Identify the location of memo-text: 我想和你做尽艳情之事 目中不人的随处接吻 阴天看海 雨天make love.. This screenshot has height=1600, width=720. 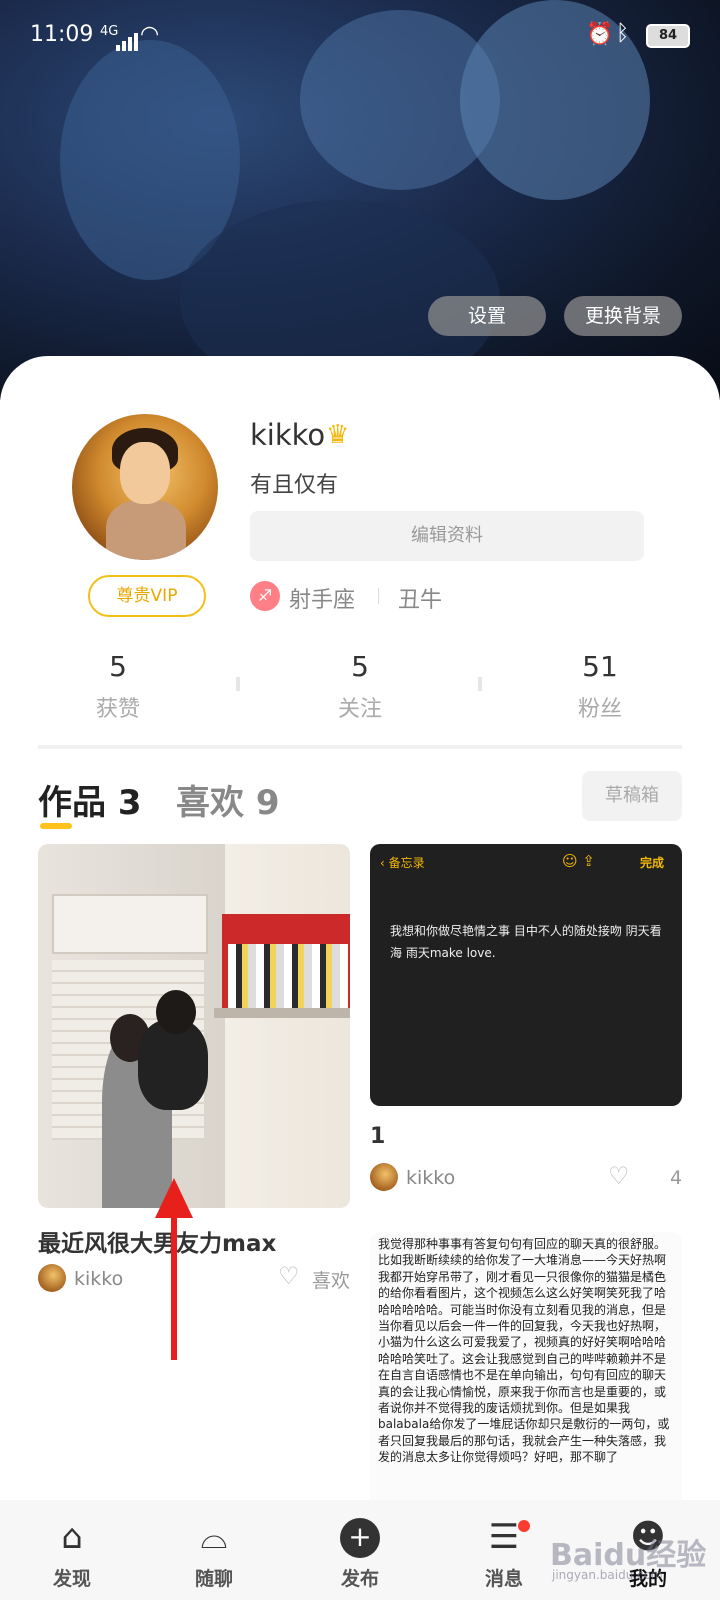
(526, 942).